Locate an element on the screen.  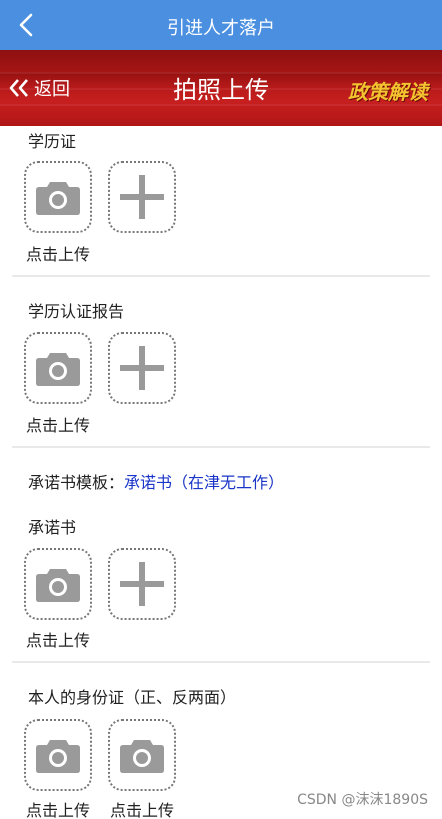
upload-tile-commitment is located at coordinates (58, 584).